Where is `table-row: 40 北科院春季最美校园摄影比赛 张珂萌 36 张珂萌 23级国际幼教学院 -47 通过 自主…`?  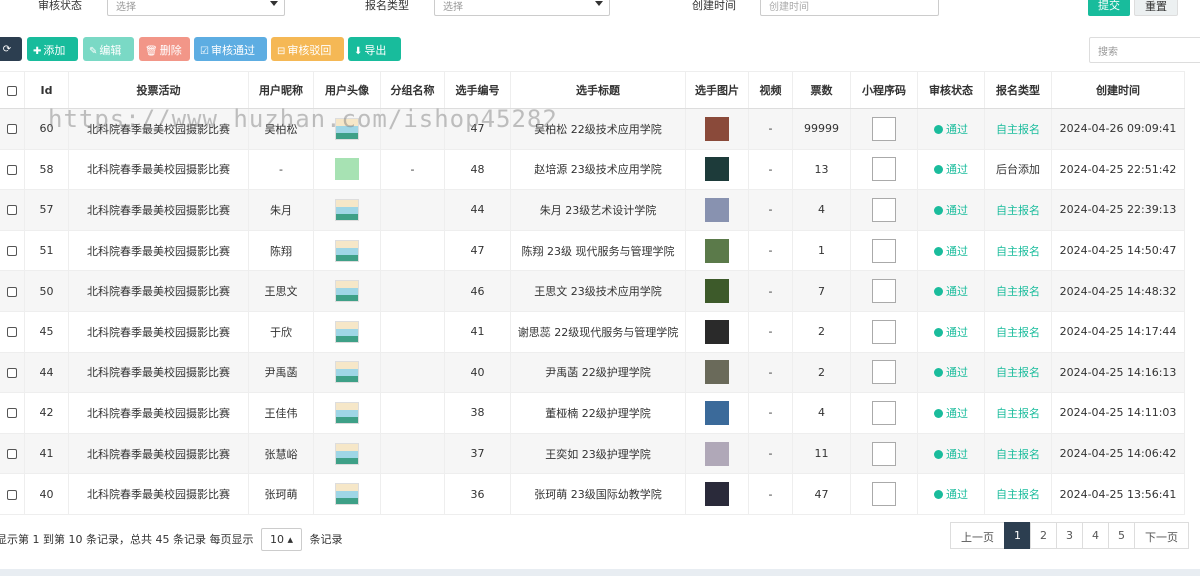
table-row: 40 北科院春季最美校园摄影比赛 张珂萌 36 张珂萌 23级国际幼教学院 -47 通过 自主… is located at coordinates (592, 494).